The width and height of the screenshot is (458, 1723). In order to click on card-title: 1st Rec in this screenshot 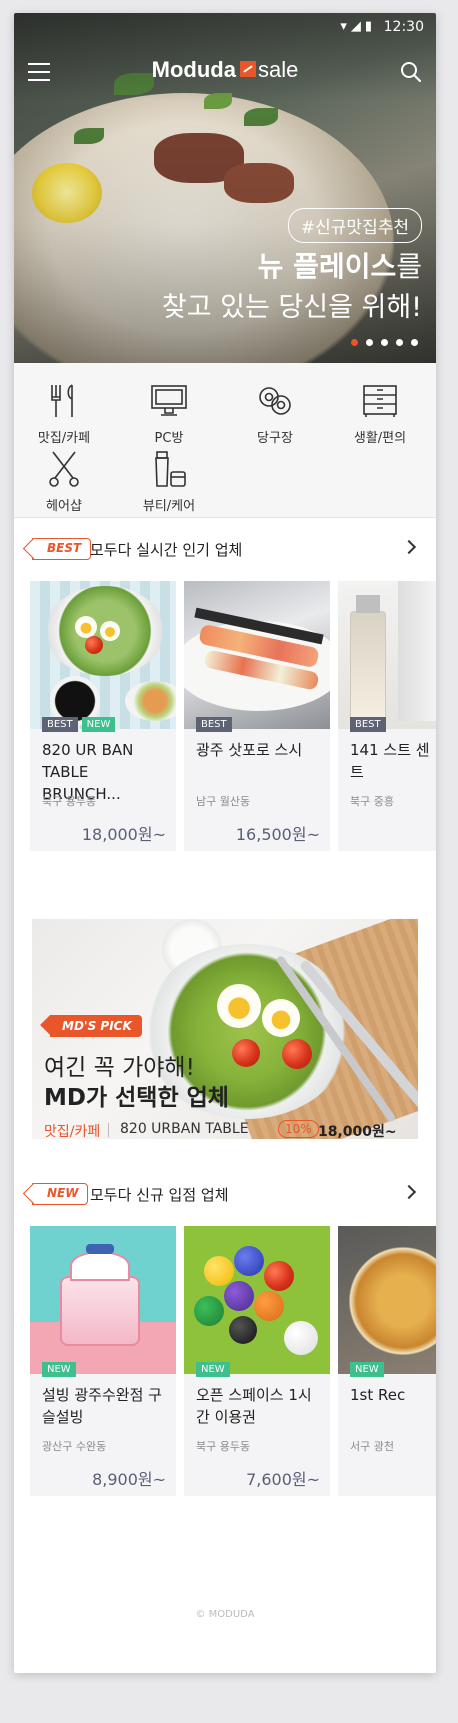, I will do `click(378, 1395)`.